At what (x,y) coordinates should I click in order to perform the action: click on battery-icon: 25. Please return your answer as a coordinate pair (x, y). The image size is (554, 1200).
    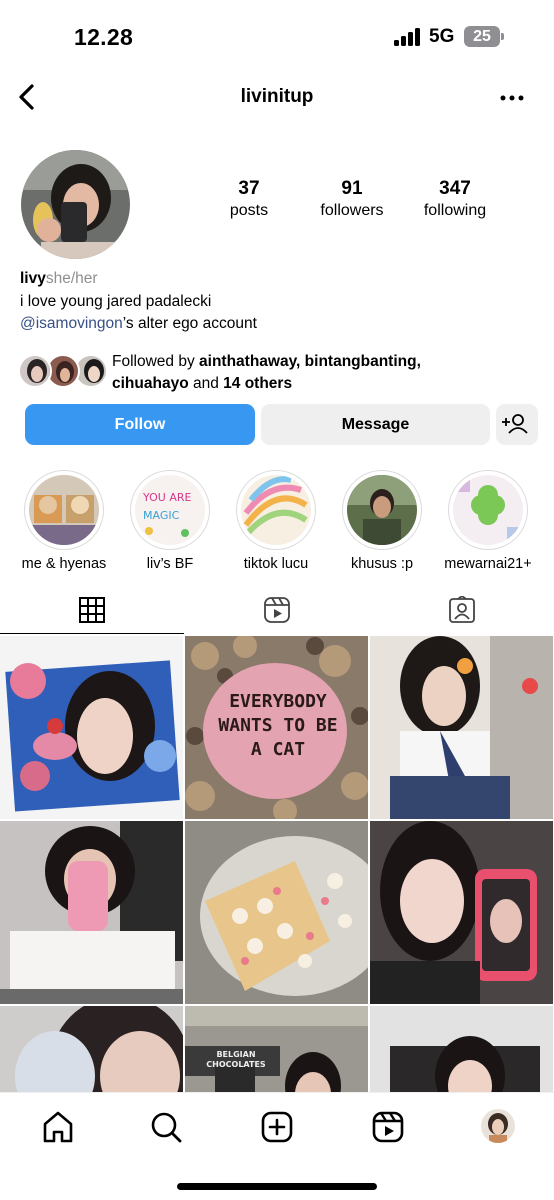
    Looking at the image, I should click on (484, 36).